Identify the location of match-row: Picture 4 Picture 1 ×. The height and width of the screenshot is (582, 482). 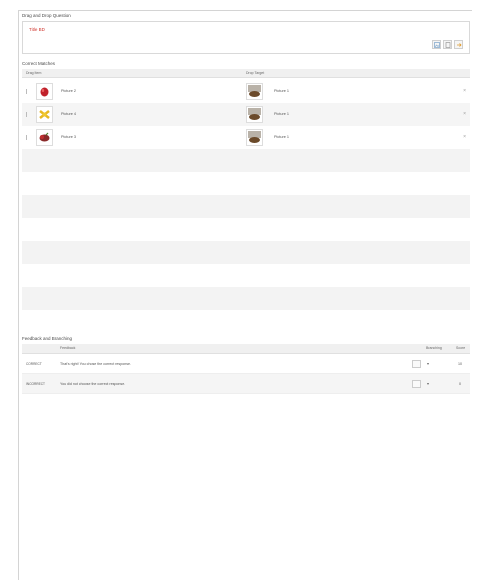
(246, 114).